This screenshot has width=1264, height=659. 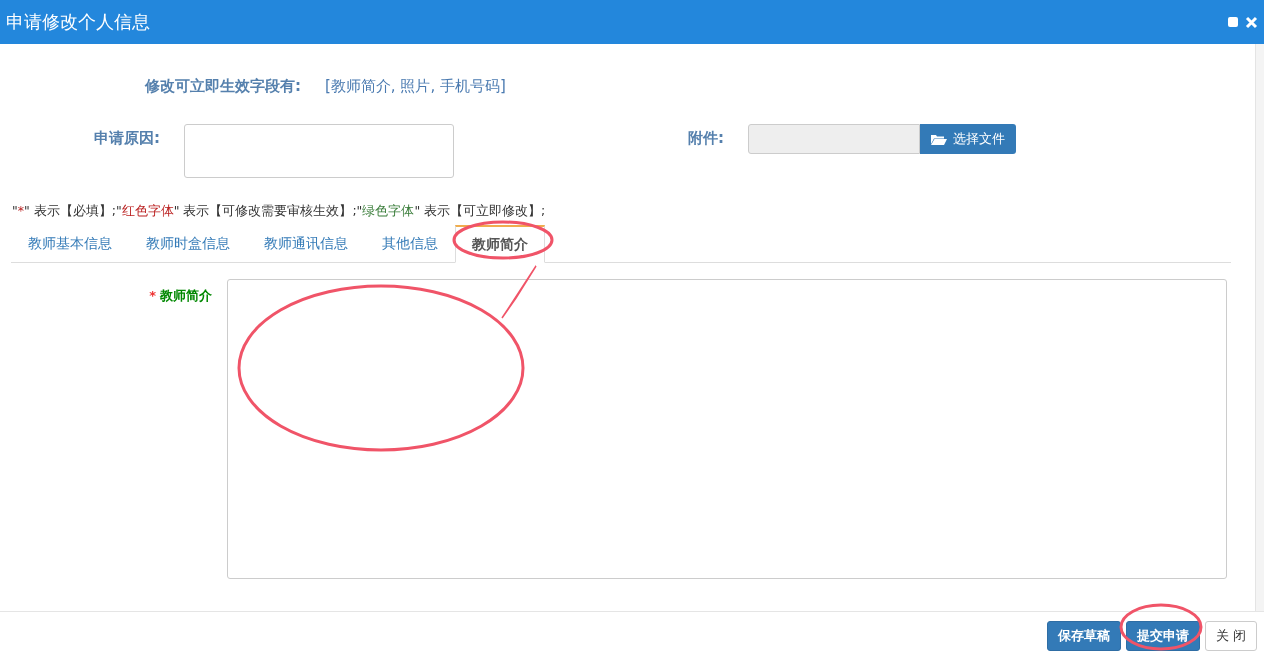 I want to click on scrollbar, so click(x=1259, y=327).